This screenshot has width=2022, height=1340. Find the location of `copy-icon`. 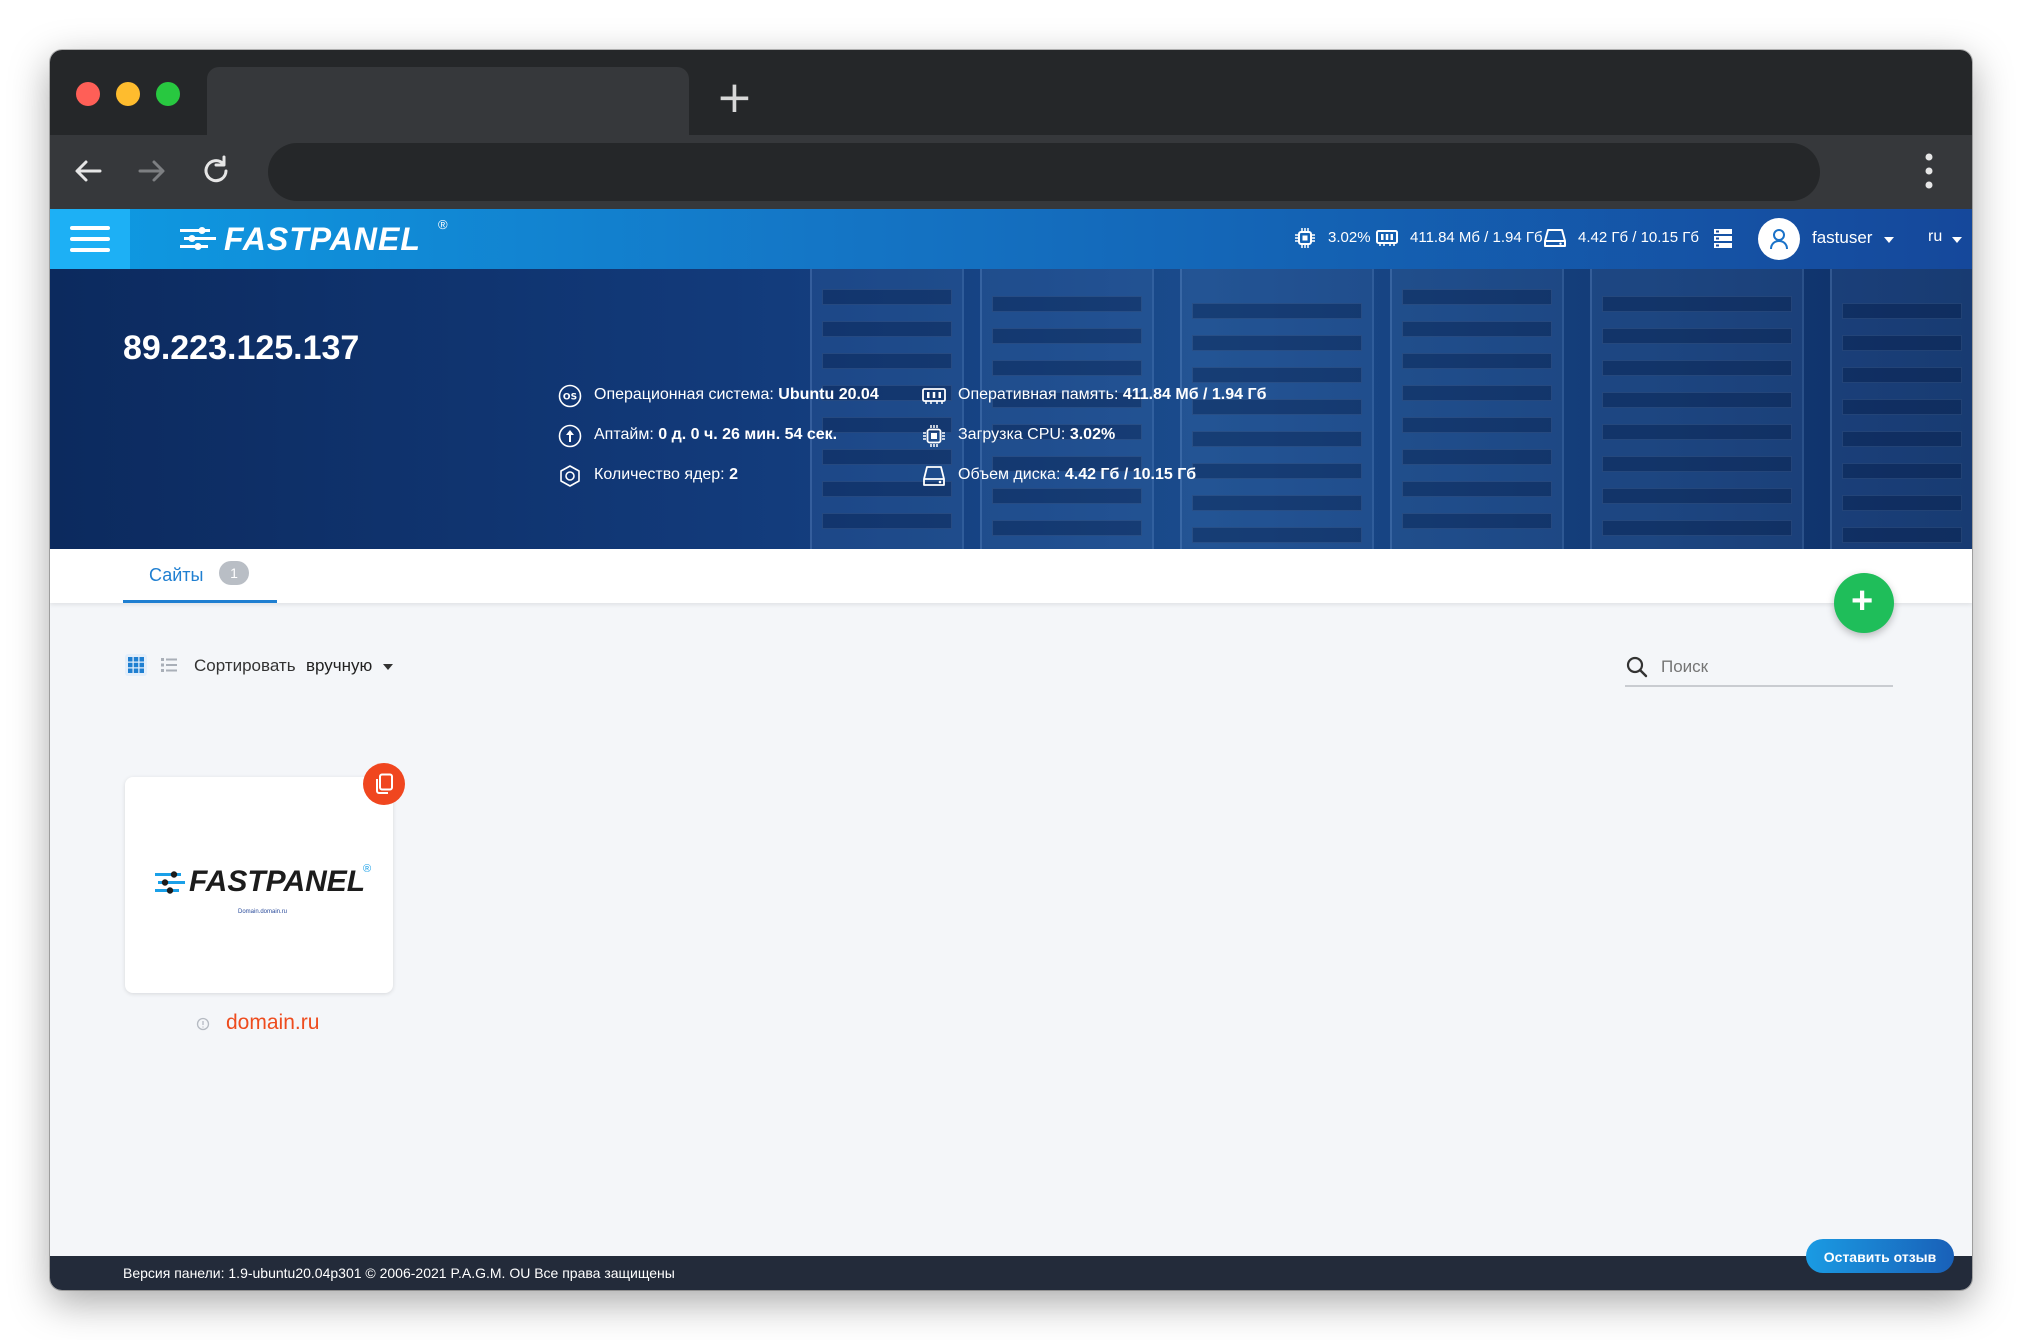

copy-icon is located at coordinates (384, 783).